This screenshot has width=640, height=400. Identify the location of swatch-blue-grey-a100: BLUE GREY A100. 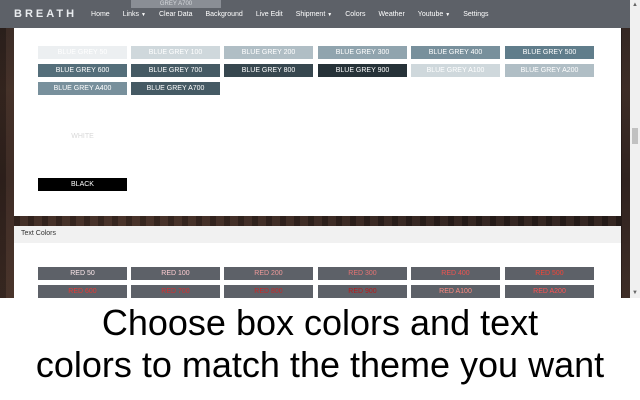
(455, 70).